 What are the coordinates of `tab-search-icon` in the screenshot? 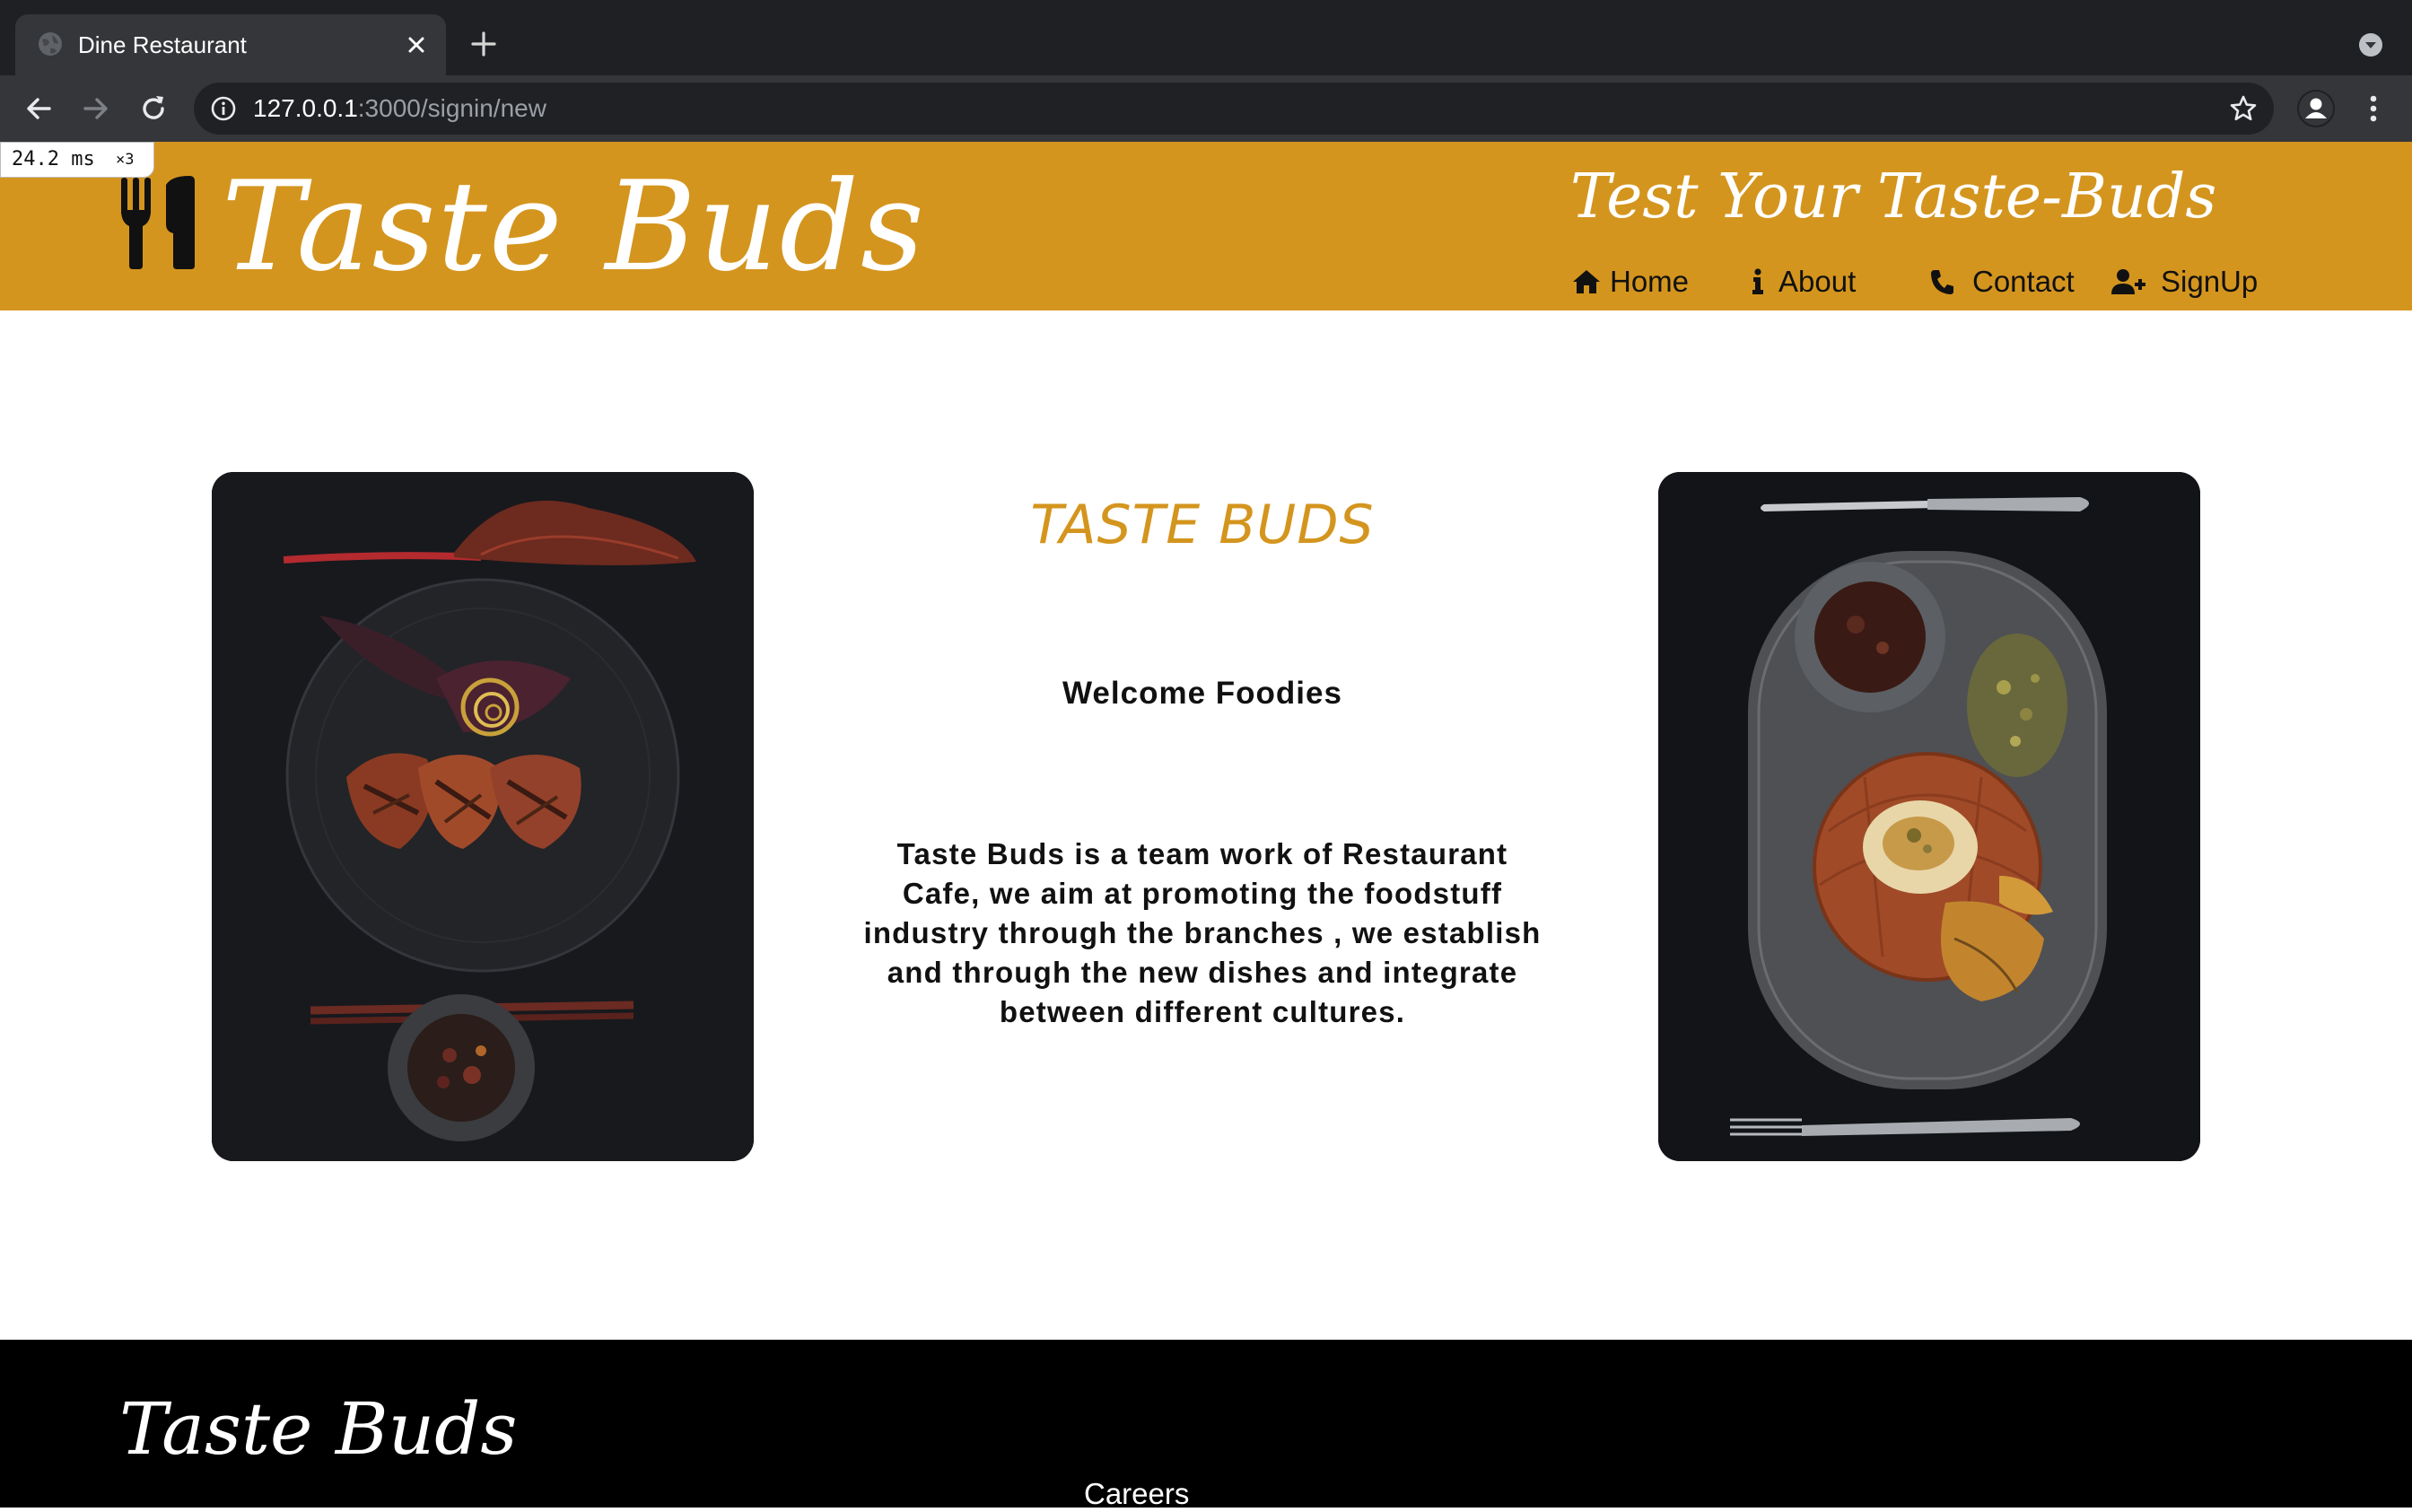 It's located at (2370, 44).